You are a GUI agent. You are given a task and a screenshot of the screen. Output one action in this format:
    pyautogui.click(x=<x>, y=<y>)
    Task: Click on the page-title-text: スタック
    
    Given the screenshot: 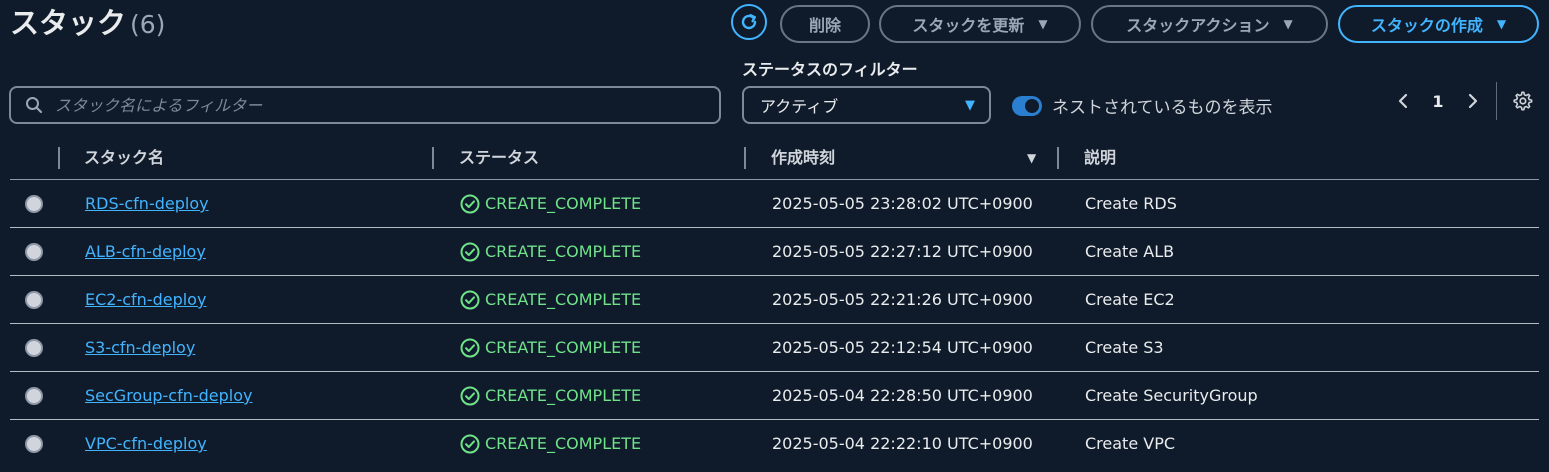 What is the action you would take?
    pyautogui.click(x=68, y=23)
    